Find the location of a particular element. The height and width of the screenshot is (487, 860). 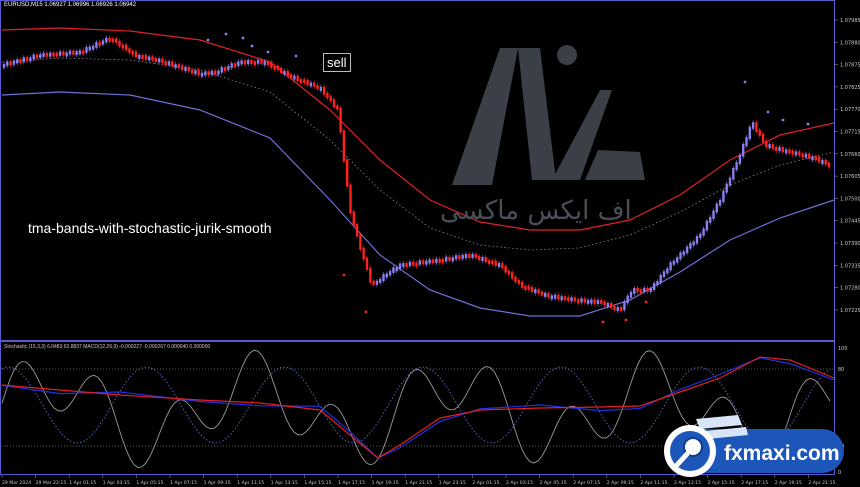

price-tick-label: 1.07875 is located at coordinates (850, 66).